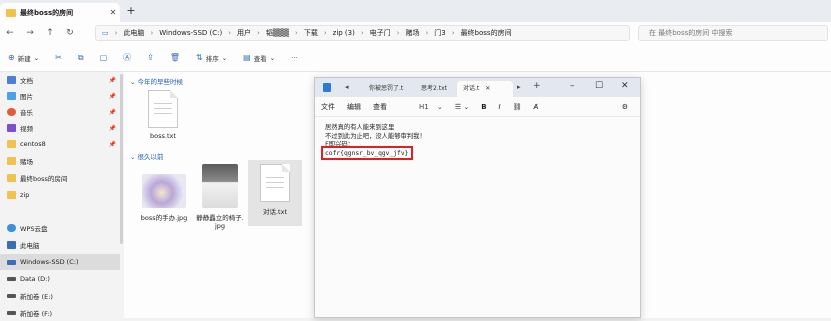 The width and height of the screenshot is (831, 321). I want to click on sidebar-item-wps-cloud: WPS云盘, so click(60, 228).